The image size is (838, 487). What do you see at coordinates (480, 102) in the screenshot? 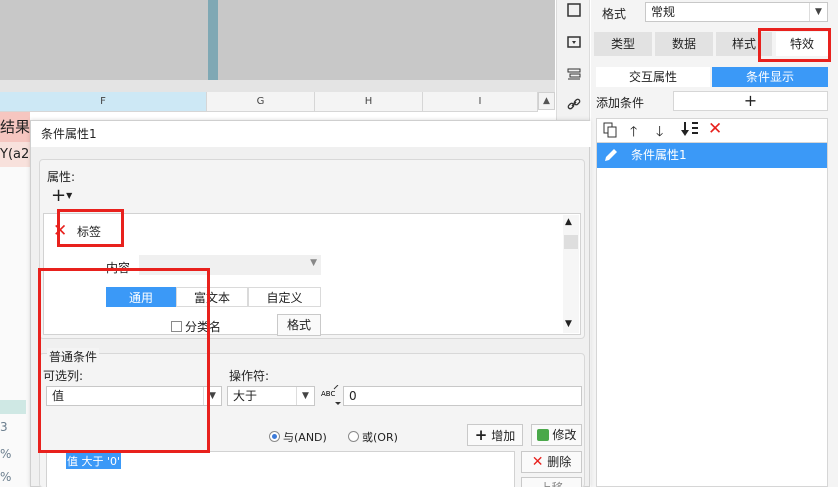
I see `column-header-i: I` at bounding box center [480, 102].